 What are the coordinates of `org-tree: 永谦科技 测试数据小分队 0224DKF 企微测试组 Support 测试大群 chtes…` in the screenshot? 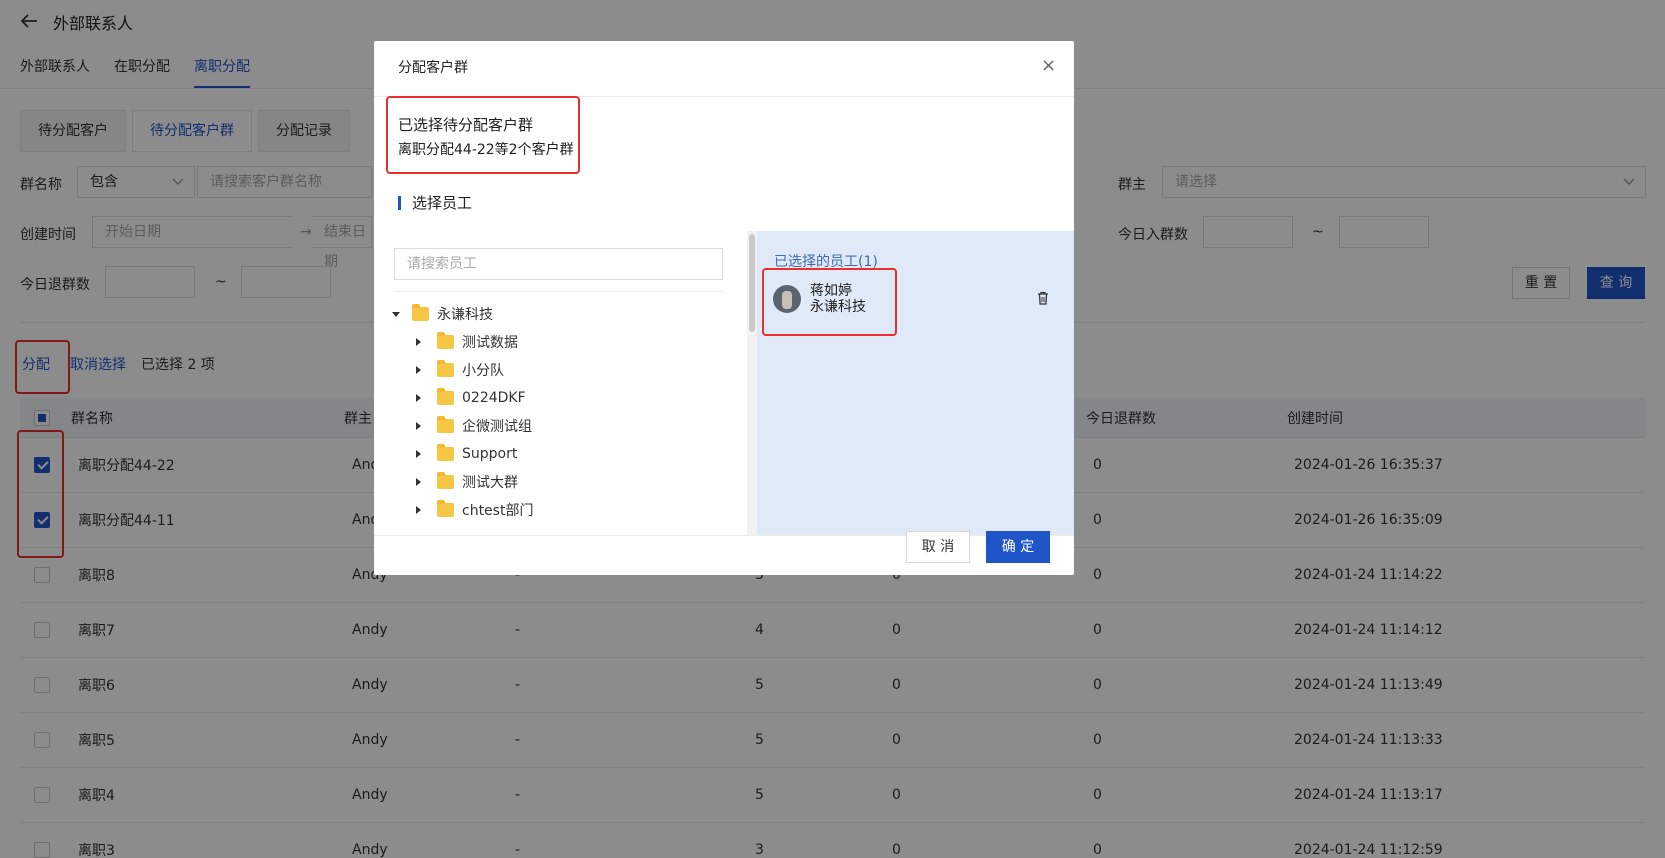 It's located at (557, 412).